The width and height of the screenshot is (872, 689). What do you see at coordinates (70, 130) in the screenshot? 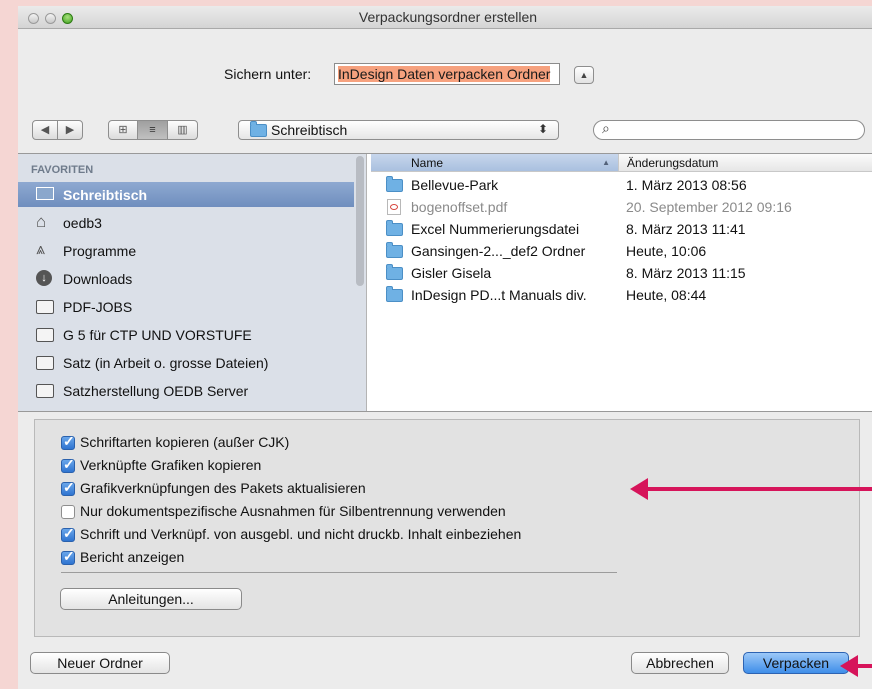
I see `forward-button: ▶` at bounding box center [70, 130].